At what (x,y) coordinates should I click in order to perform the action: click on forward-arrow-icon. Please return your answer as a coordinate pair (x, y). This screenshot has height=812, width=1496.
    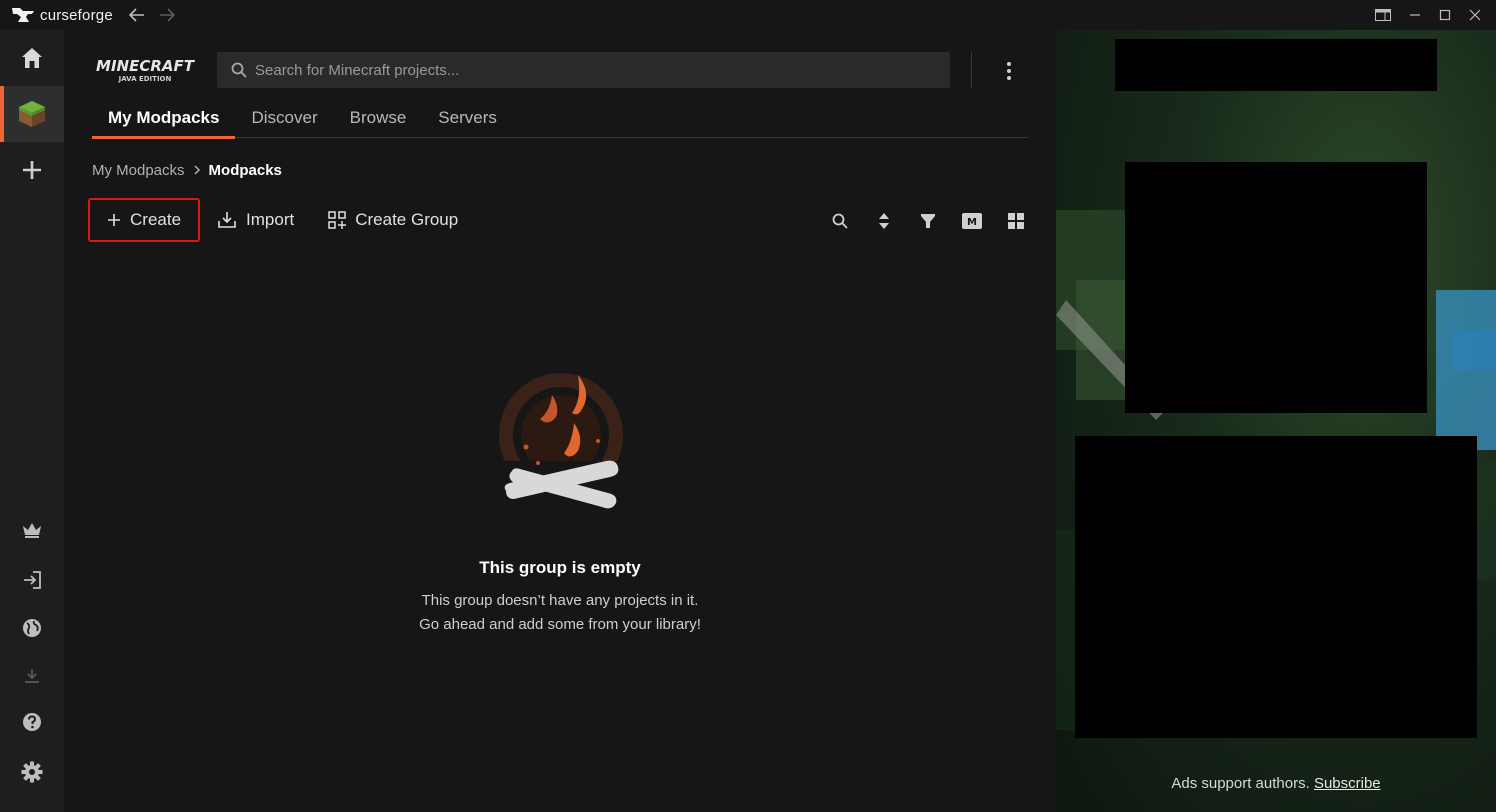
    Looking at the image, I should click on (167, 15).